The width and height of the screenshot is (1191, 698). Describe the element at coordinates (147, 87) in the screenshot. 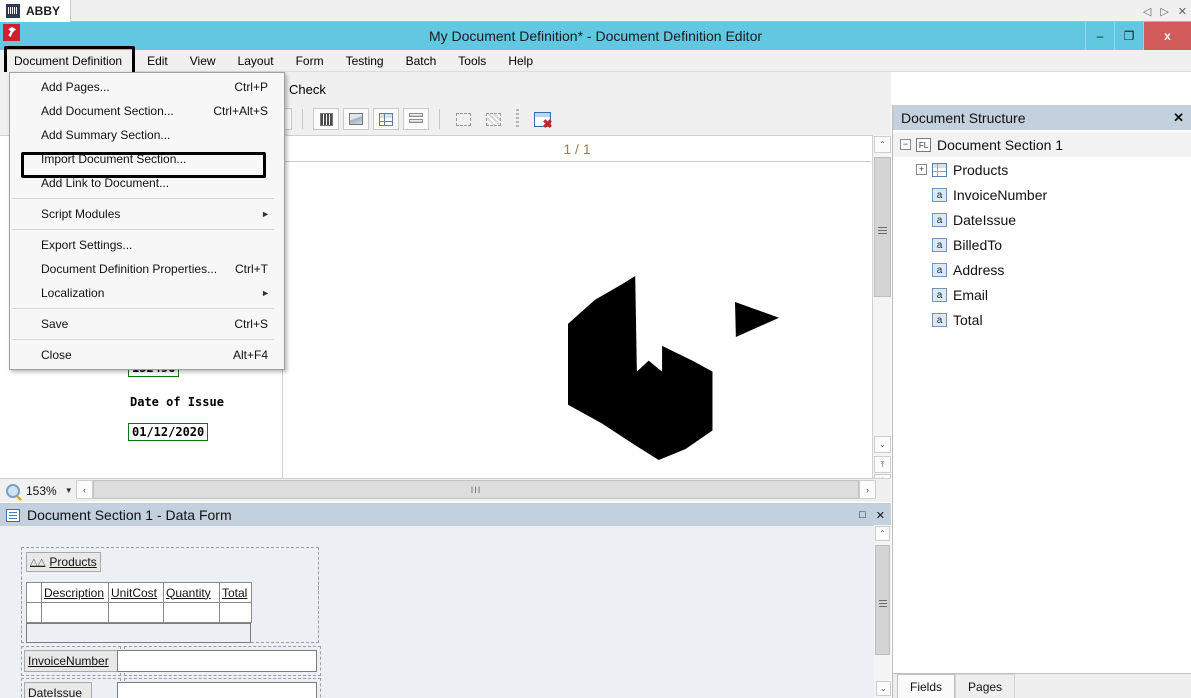

I see `menu-item-add-pages: Add Pages... Ctrl+P` at that location.